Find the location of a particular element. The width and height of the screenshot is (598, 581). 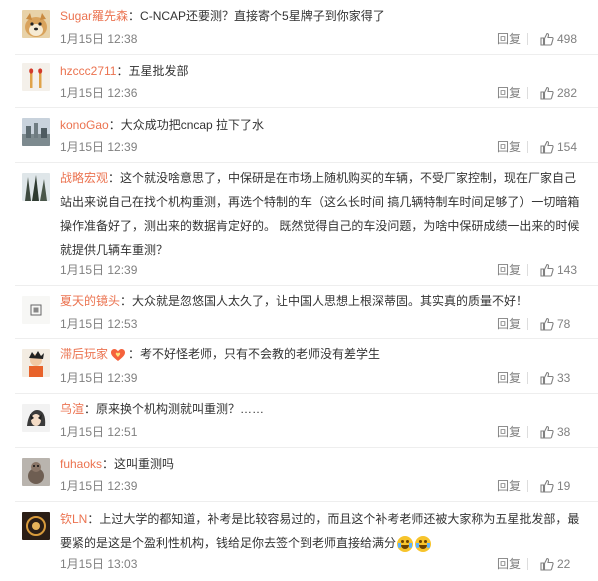

comment-item: hzccc2711：五星批发部 1月15日 12:36 回复 282 is located at coordinates (299, 81).